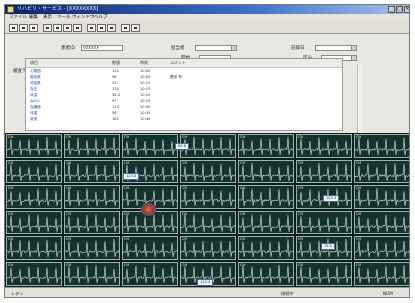  What do you see at coordinates (184, 71) in the screenshot?
I see `list-row: 心電図 120 10:00` at bounding box center [184, 71].